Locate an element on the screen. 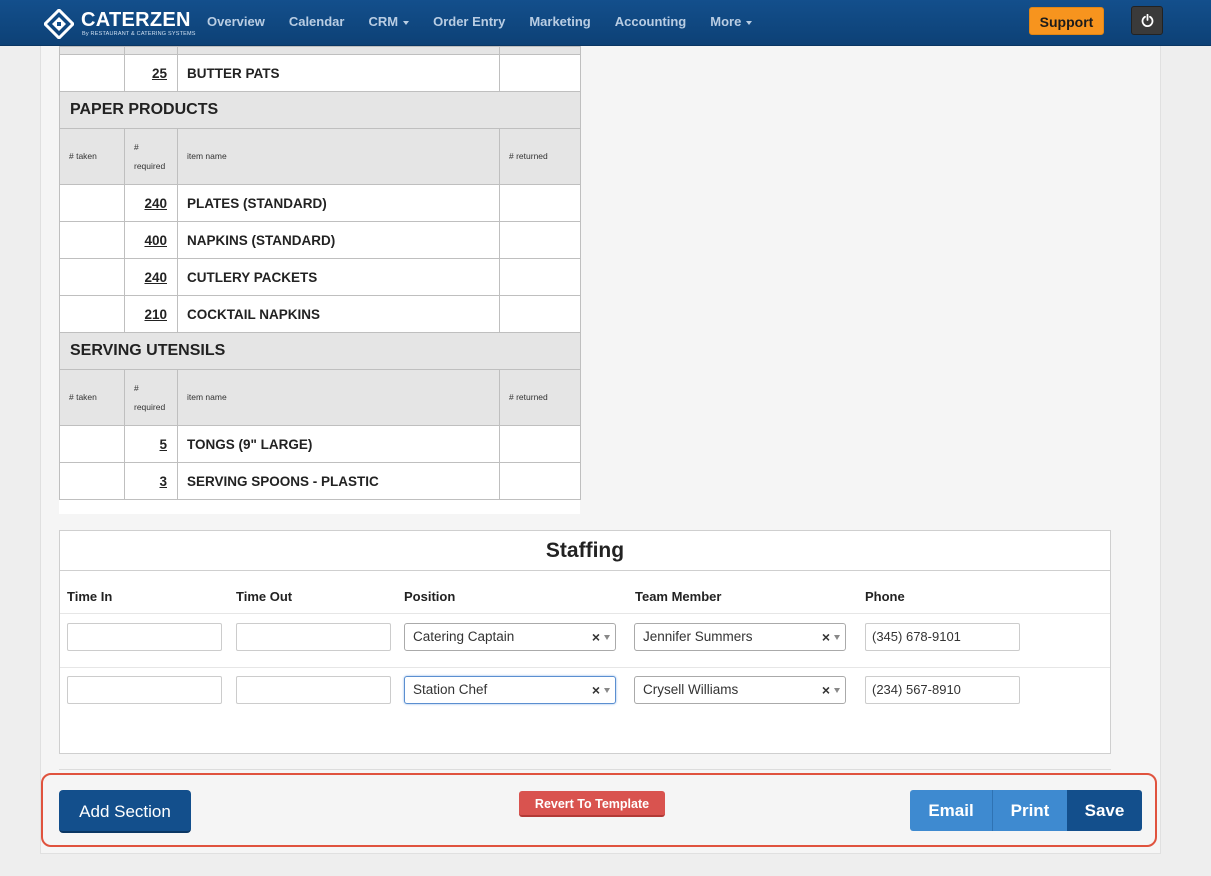  staffing-title: Staffing is located at coordinates (585, 551).